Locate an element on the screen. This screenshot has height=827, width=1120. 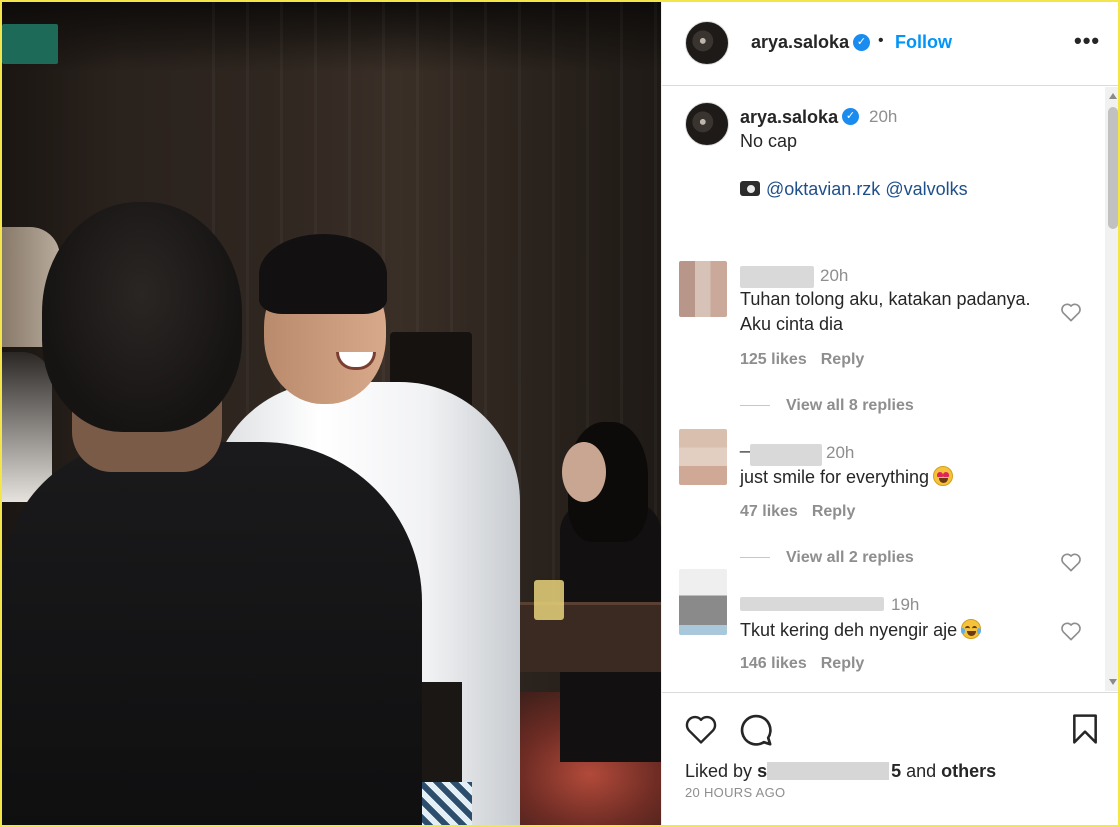
comment-meta: 47 likes Reply is located at coordinates (797, 512).